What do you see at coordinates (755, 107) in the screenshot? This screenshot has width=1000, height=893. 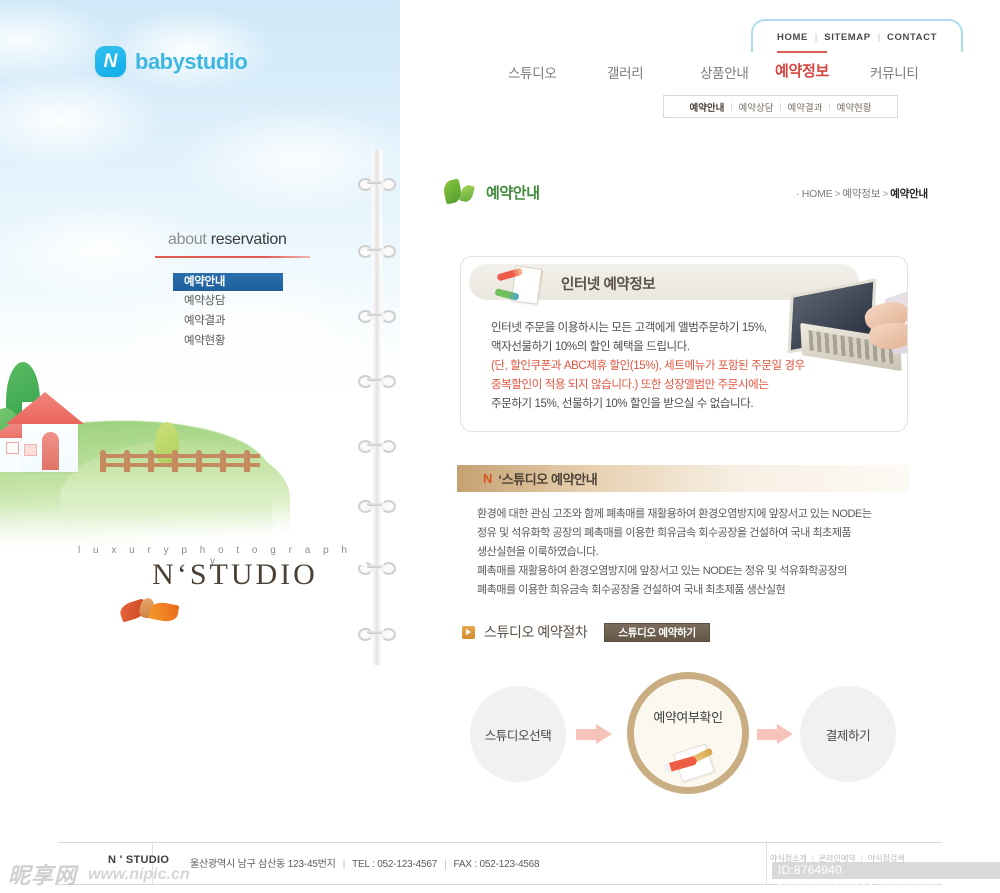 I see `sub-nav-item-consult: 예약상담` at bounding box center [755, 107].